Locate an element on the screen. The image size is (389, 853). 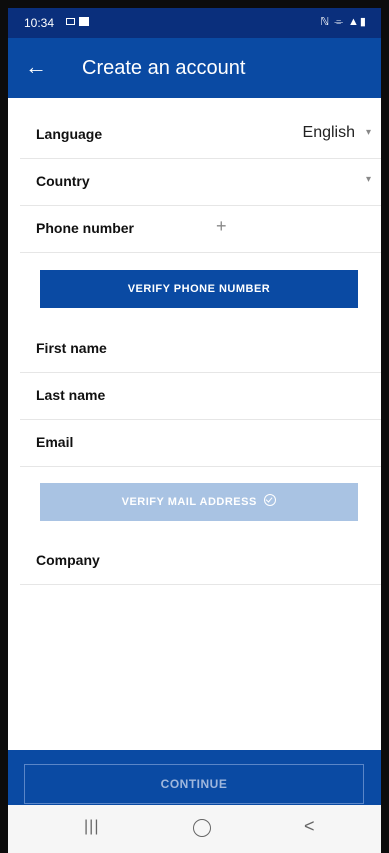
continue-label: CONTINUE is located at coordinates (194, 784).